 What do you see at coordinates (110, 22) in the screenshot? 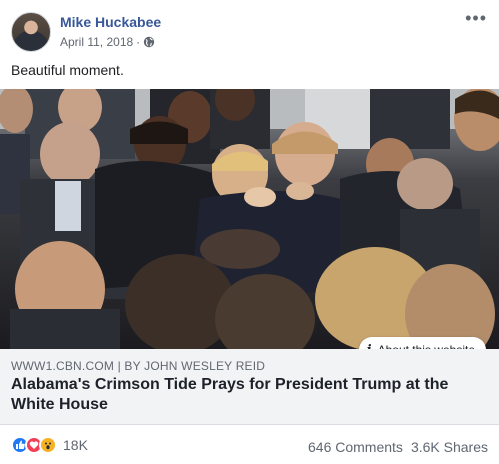
I see `author-name-link: Mike Huckabee` at bounding box center [110, 22].